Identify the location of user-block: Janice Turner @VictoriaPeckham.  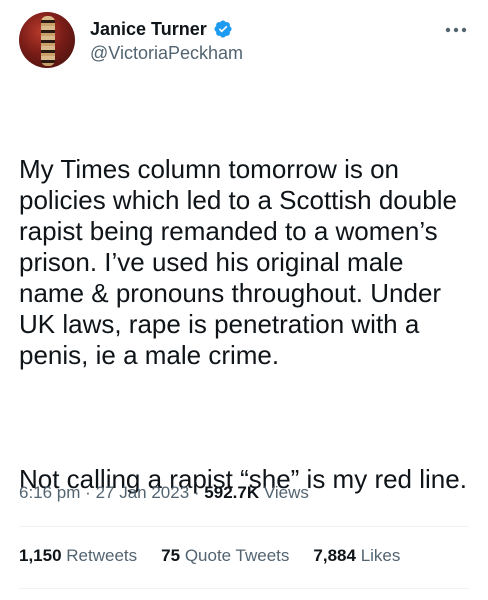
(166, 41).